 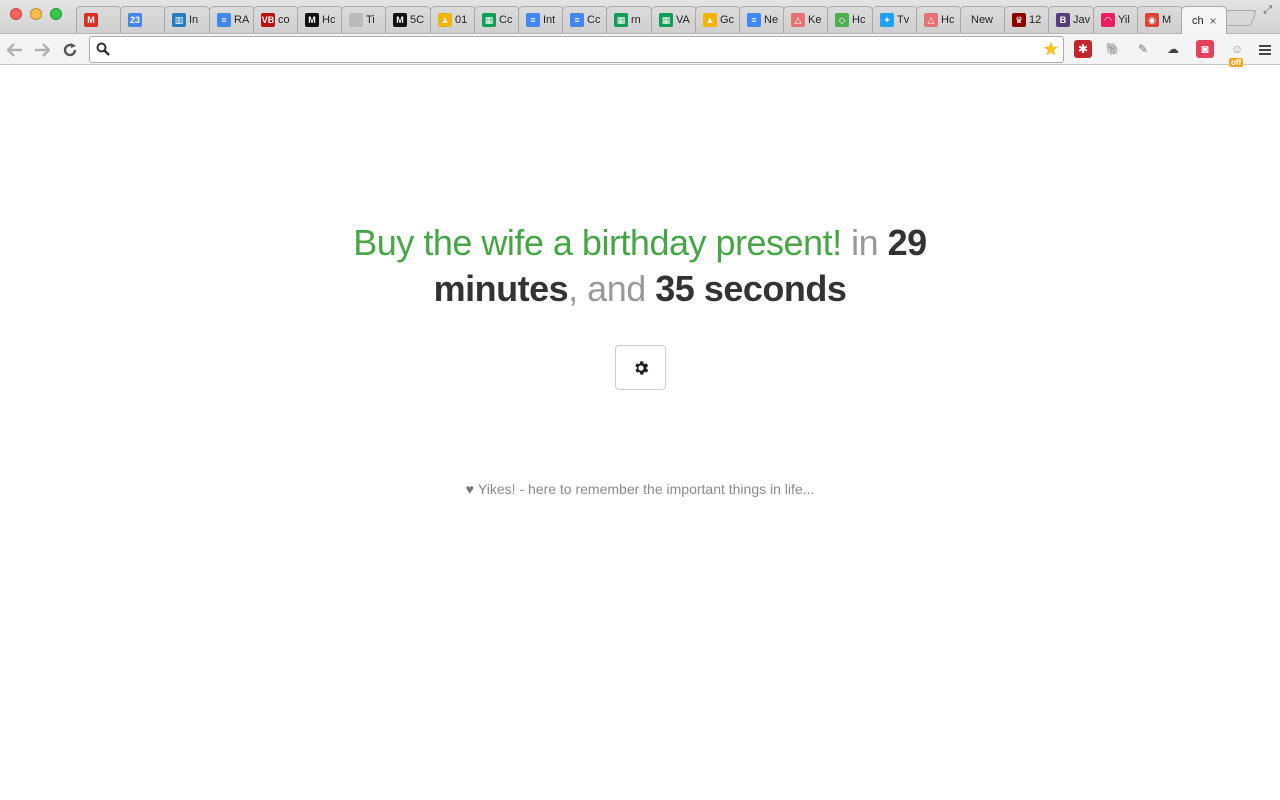 I want to click on lastpass-icon: ✱, so click(x=1083, y=49).